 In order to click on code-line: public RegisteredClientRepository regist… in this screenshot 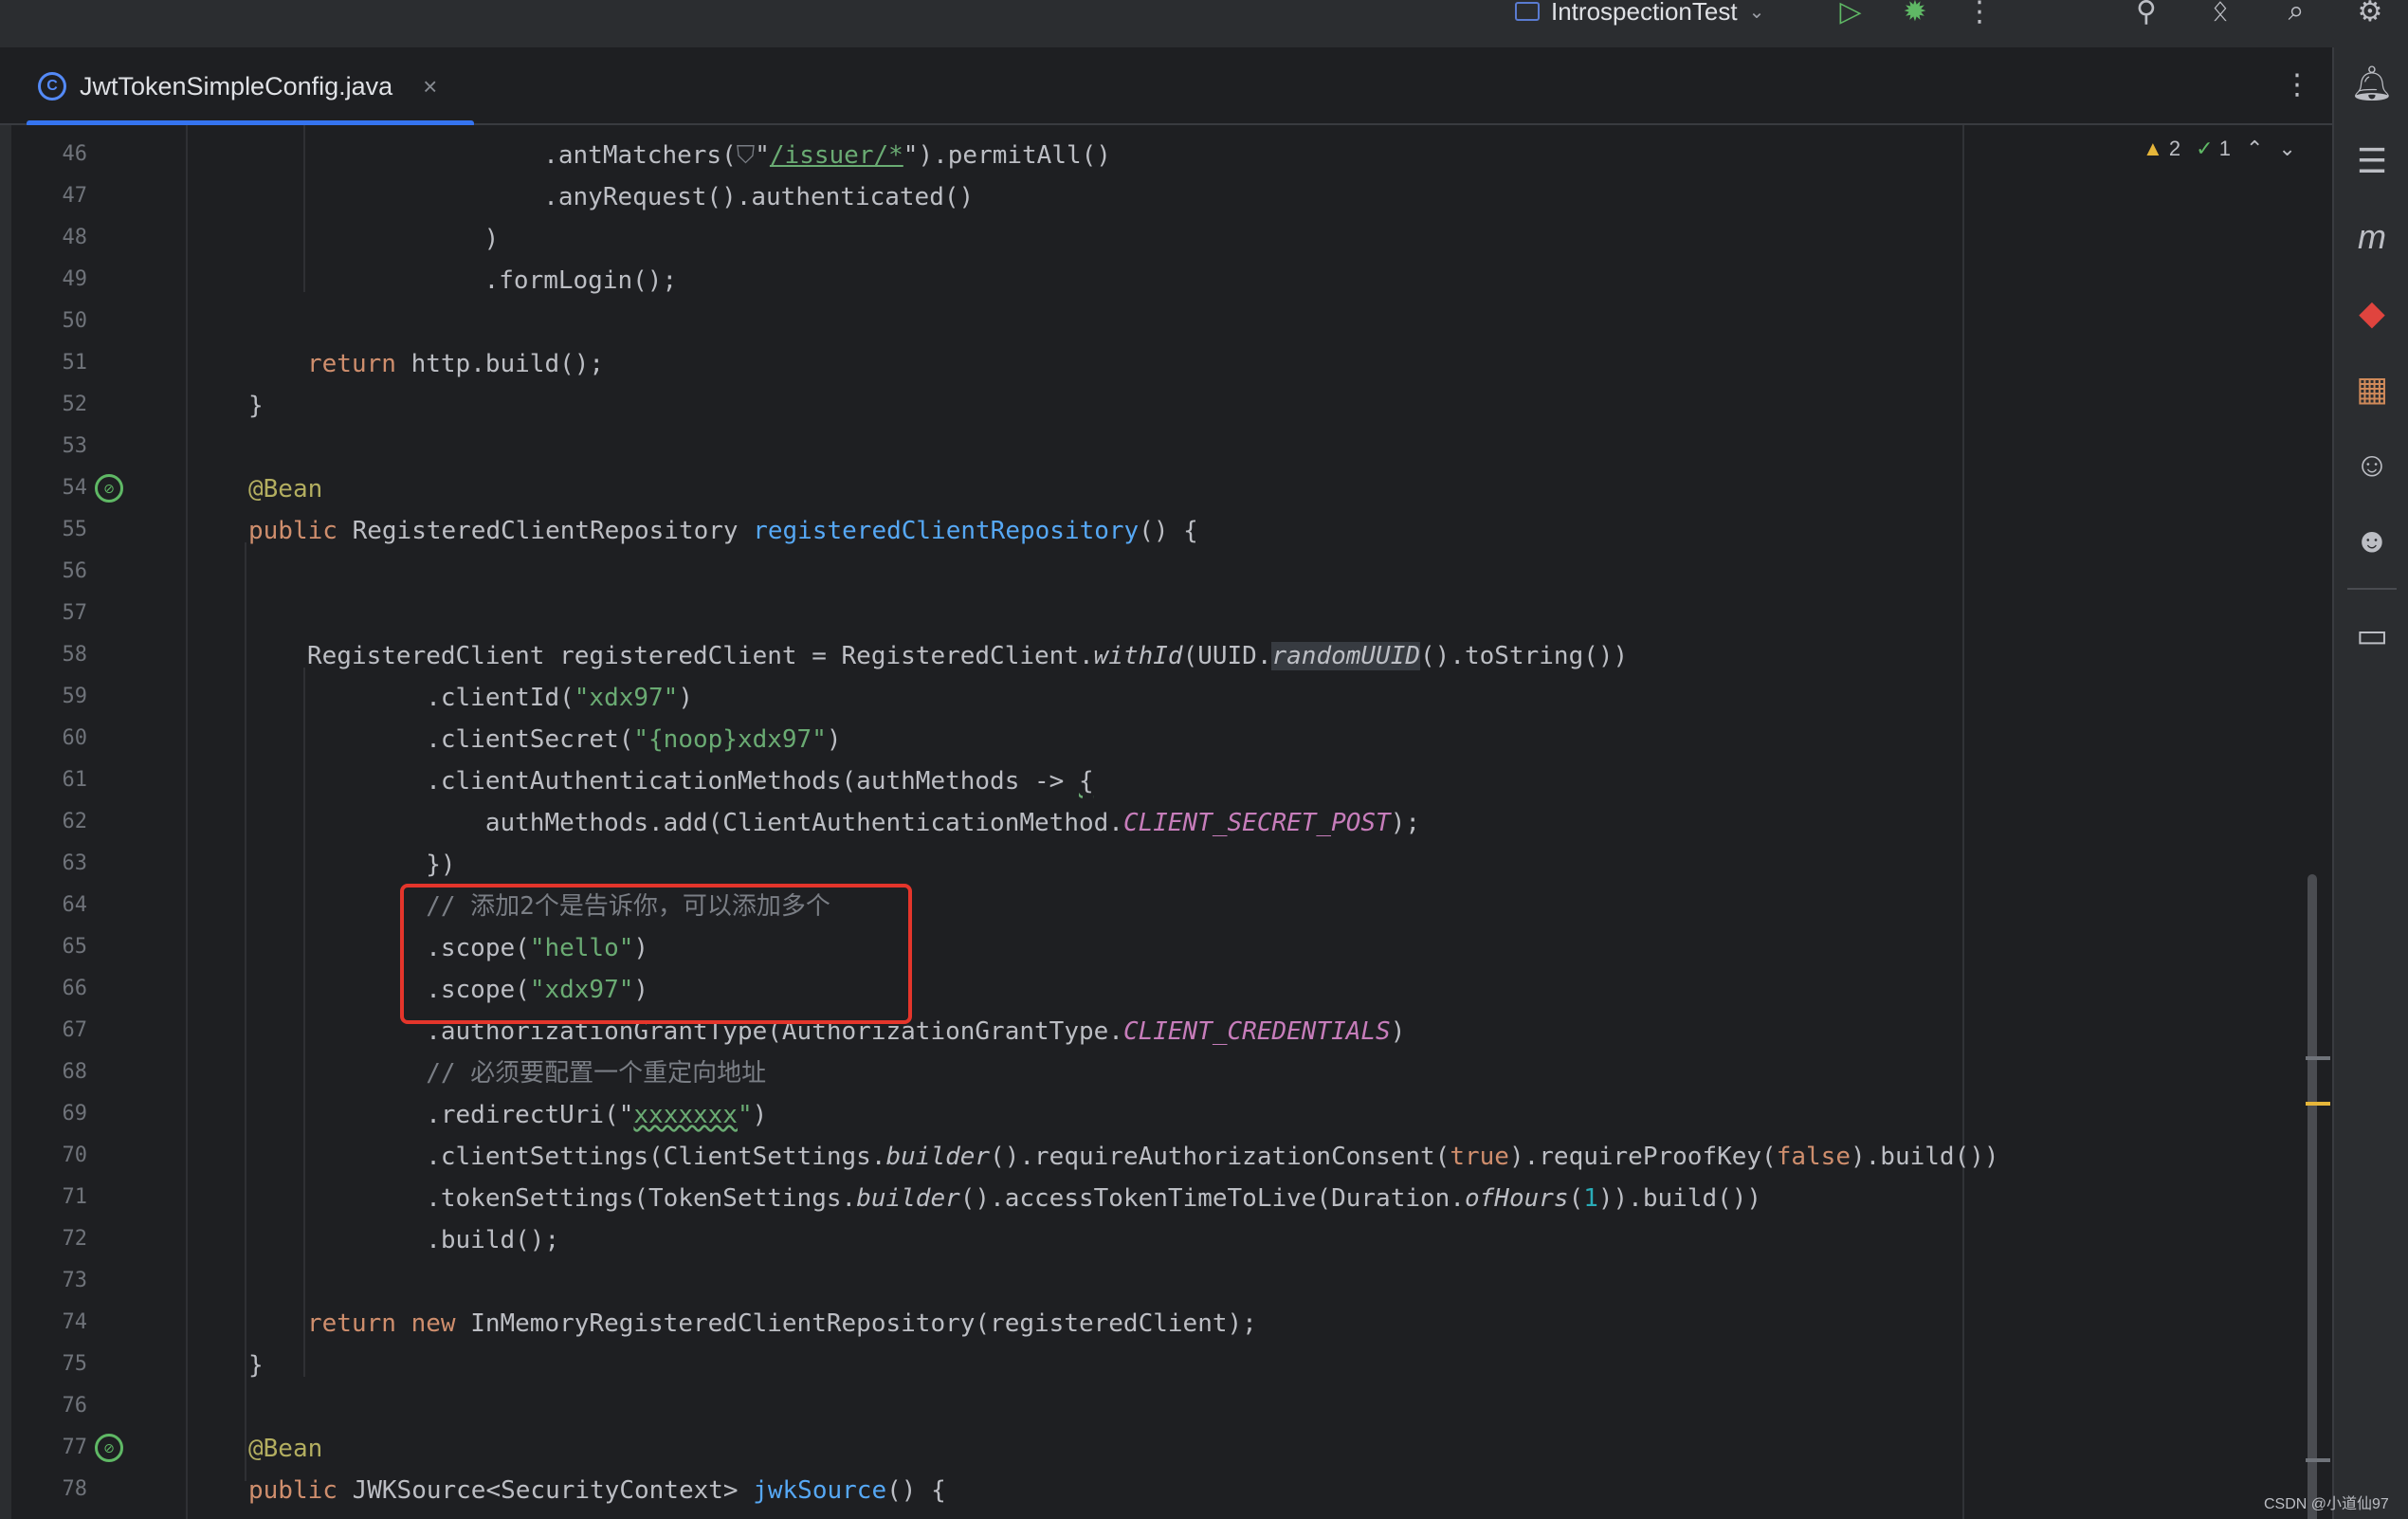, I will do `click(723, 531)`.